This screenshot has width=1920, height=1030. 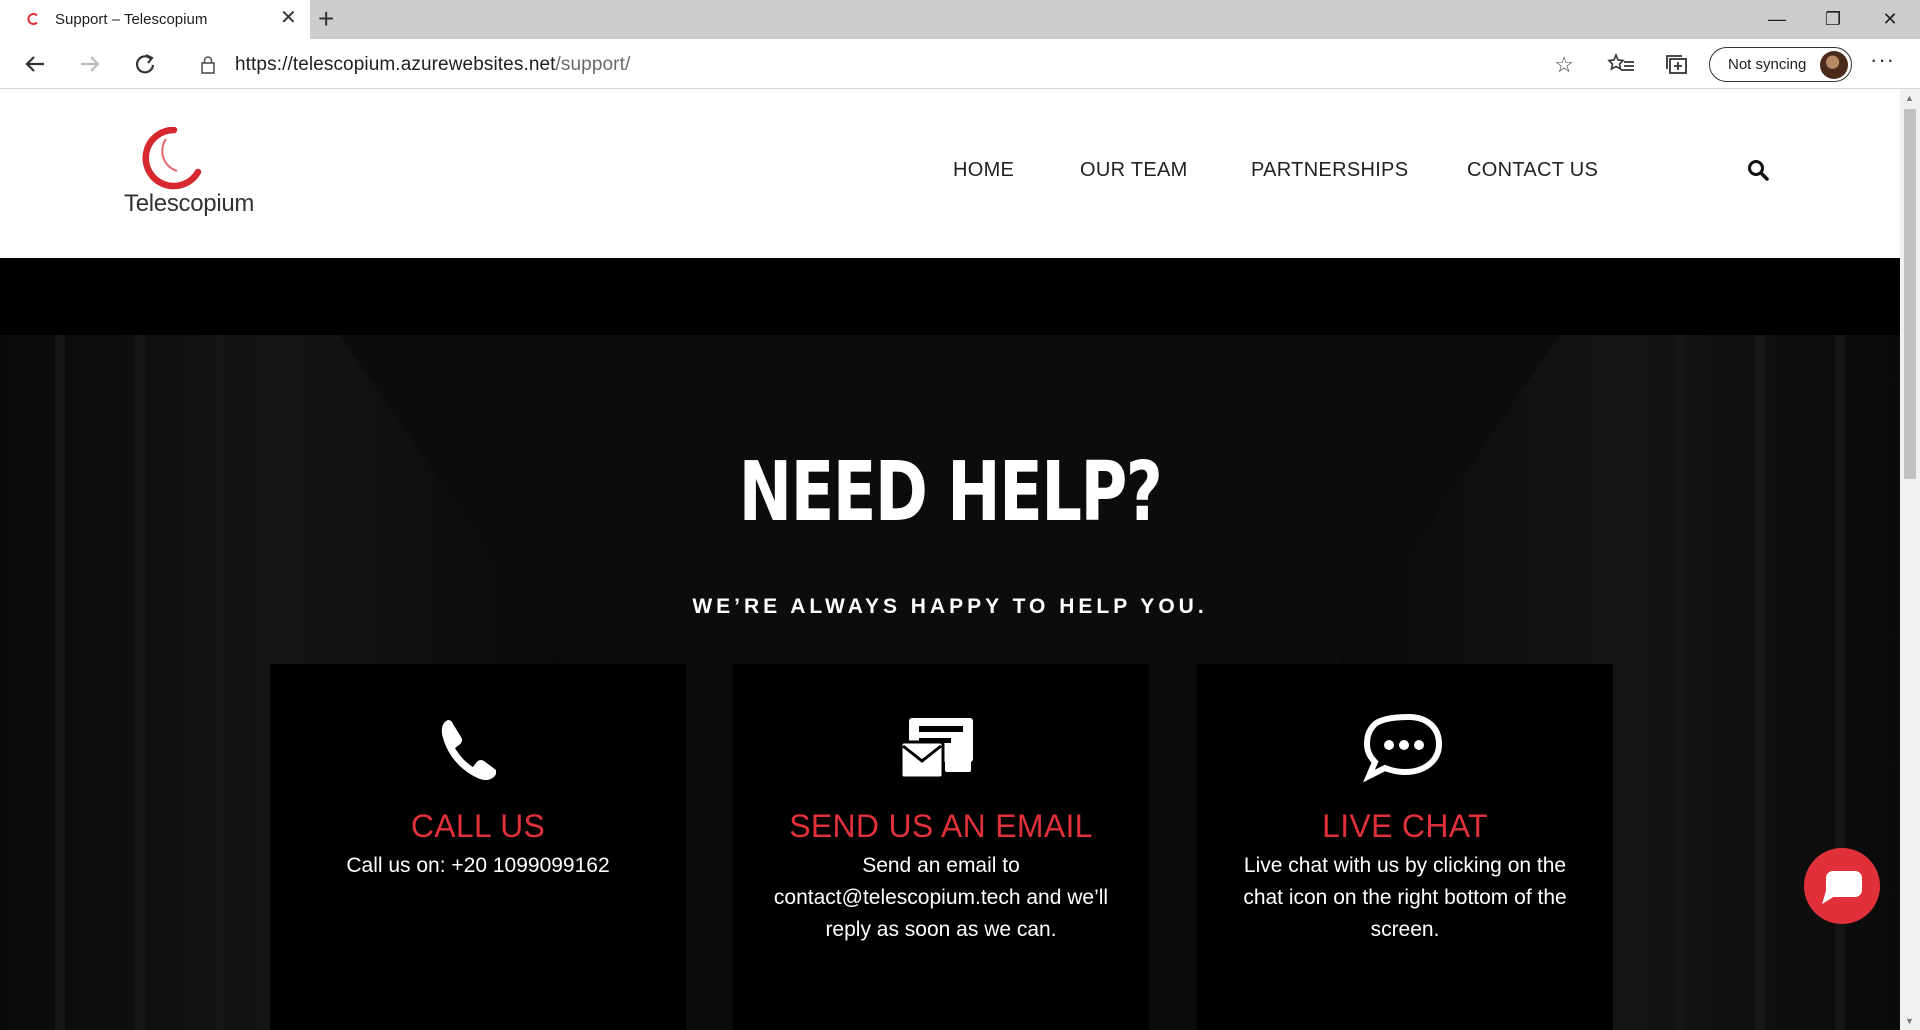 What do you see at coordinates (1677, 64) in the screenshot?
I see `collections-icon` at bounding box center [1677, 64].